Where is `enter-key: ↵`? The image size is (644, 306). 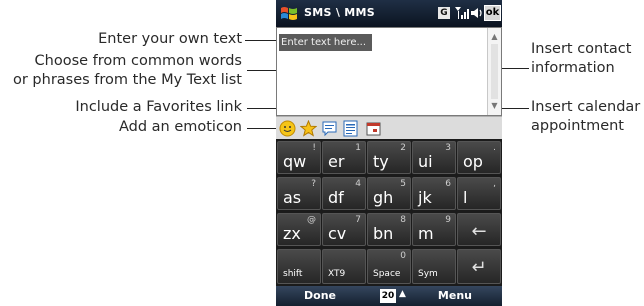 enter-key: ↵ is located at coordinates (479, 266).